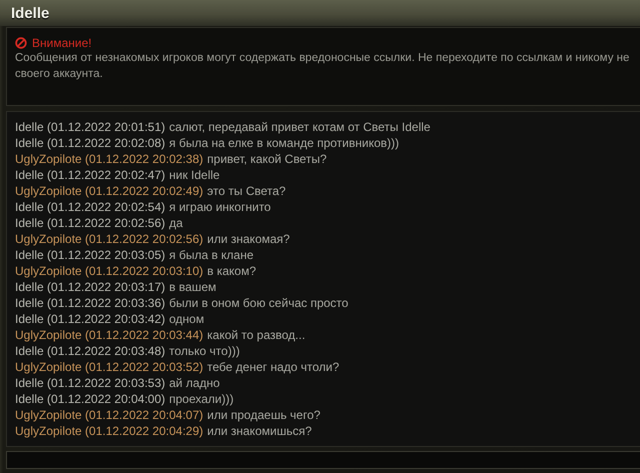 The image size is (640, 473). What do you see at coordinates (30, 13) in the screenshot?
I see `window-title: Idelle` at bounding box center [30, 13].